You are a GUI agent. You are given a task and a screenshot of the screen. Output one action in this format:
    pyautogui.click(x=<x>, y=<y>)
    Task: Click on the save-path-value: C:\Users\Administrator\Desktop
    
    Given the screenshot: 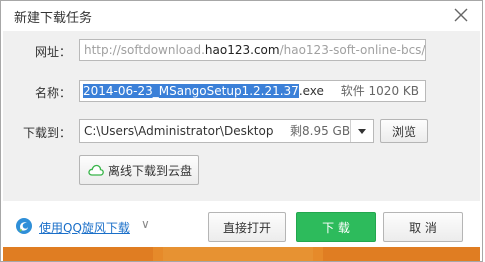 What is the action you would take?
    pyautogui.click(x=179, y=131)
    